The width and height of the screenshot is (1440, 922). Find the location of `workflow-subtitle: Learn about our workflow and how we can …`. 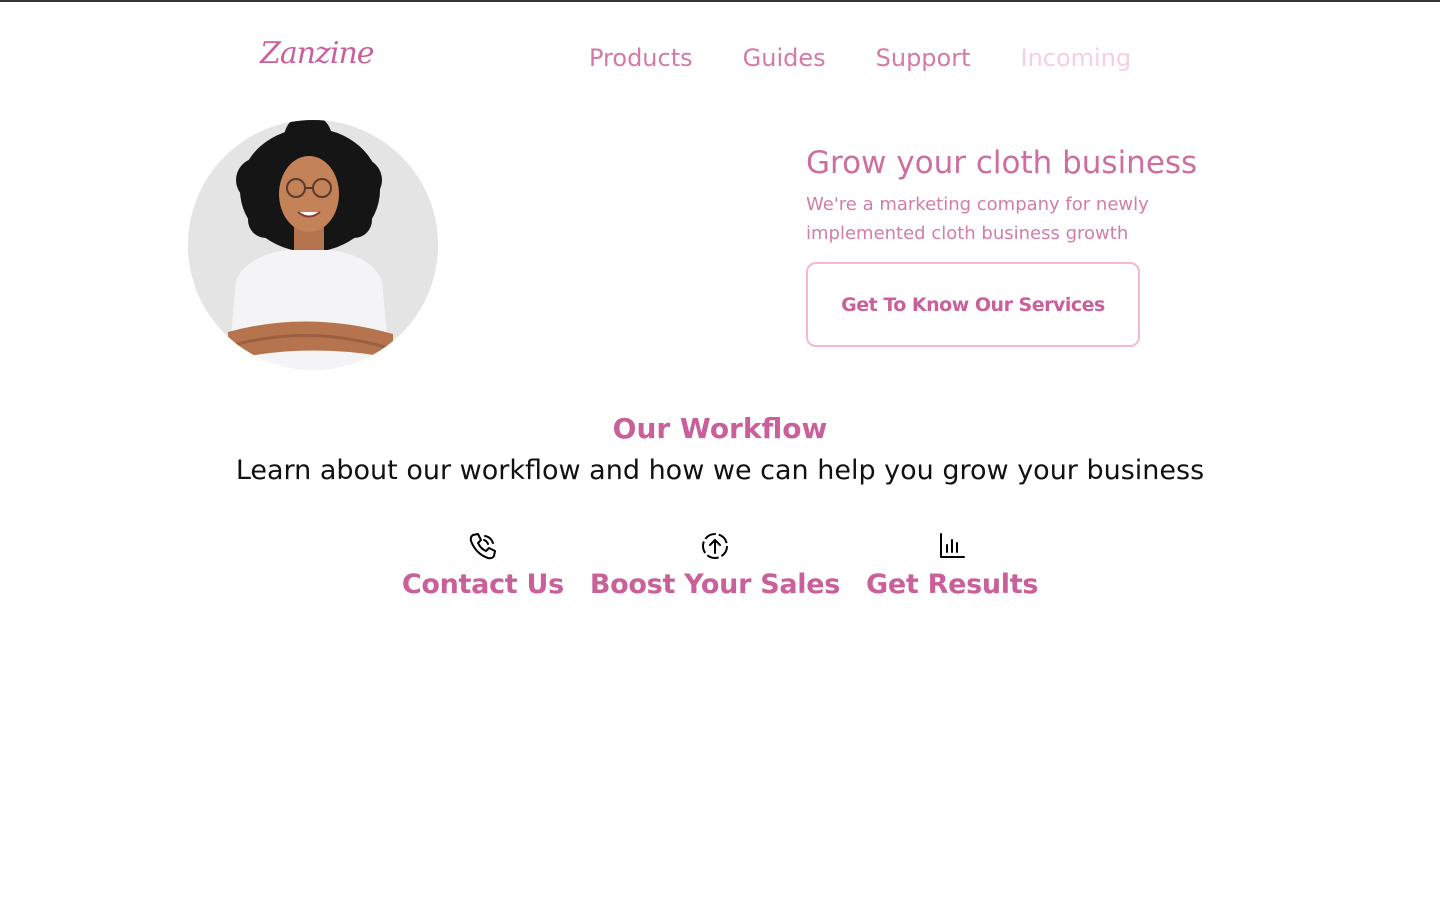

workflow-subtitle: Learn about our workflow and how we can … is located at coordinates (720, 470).